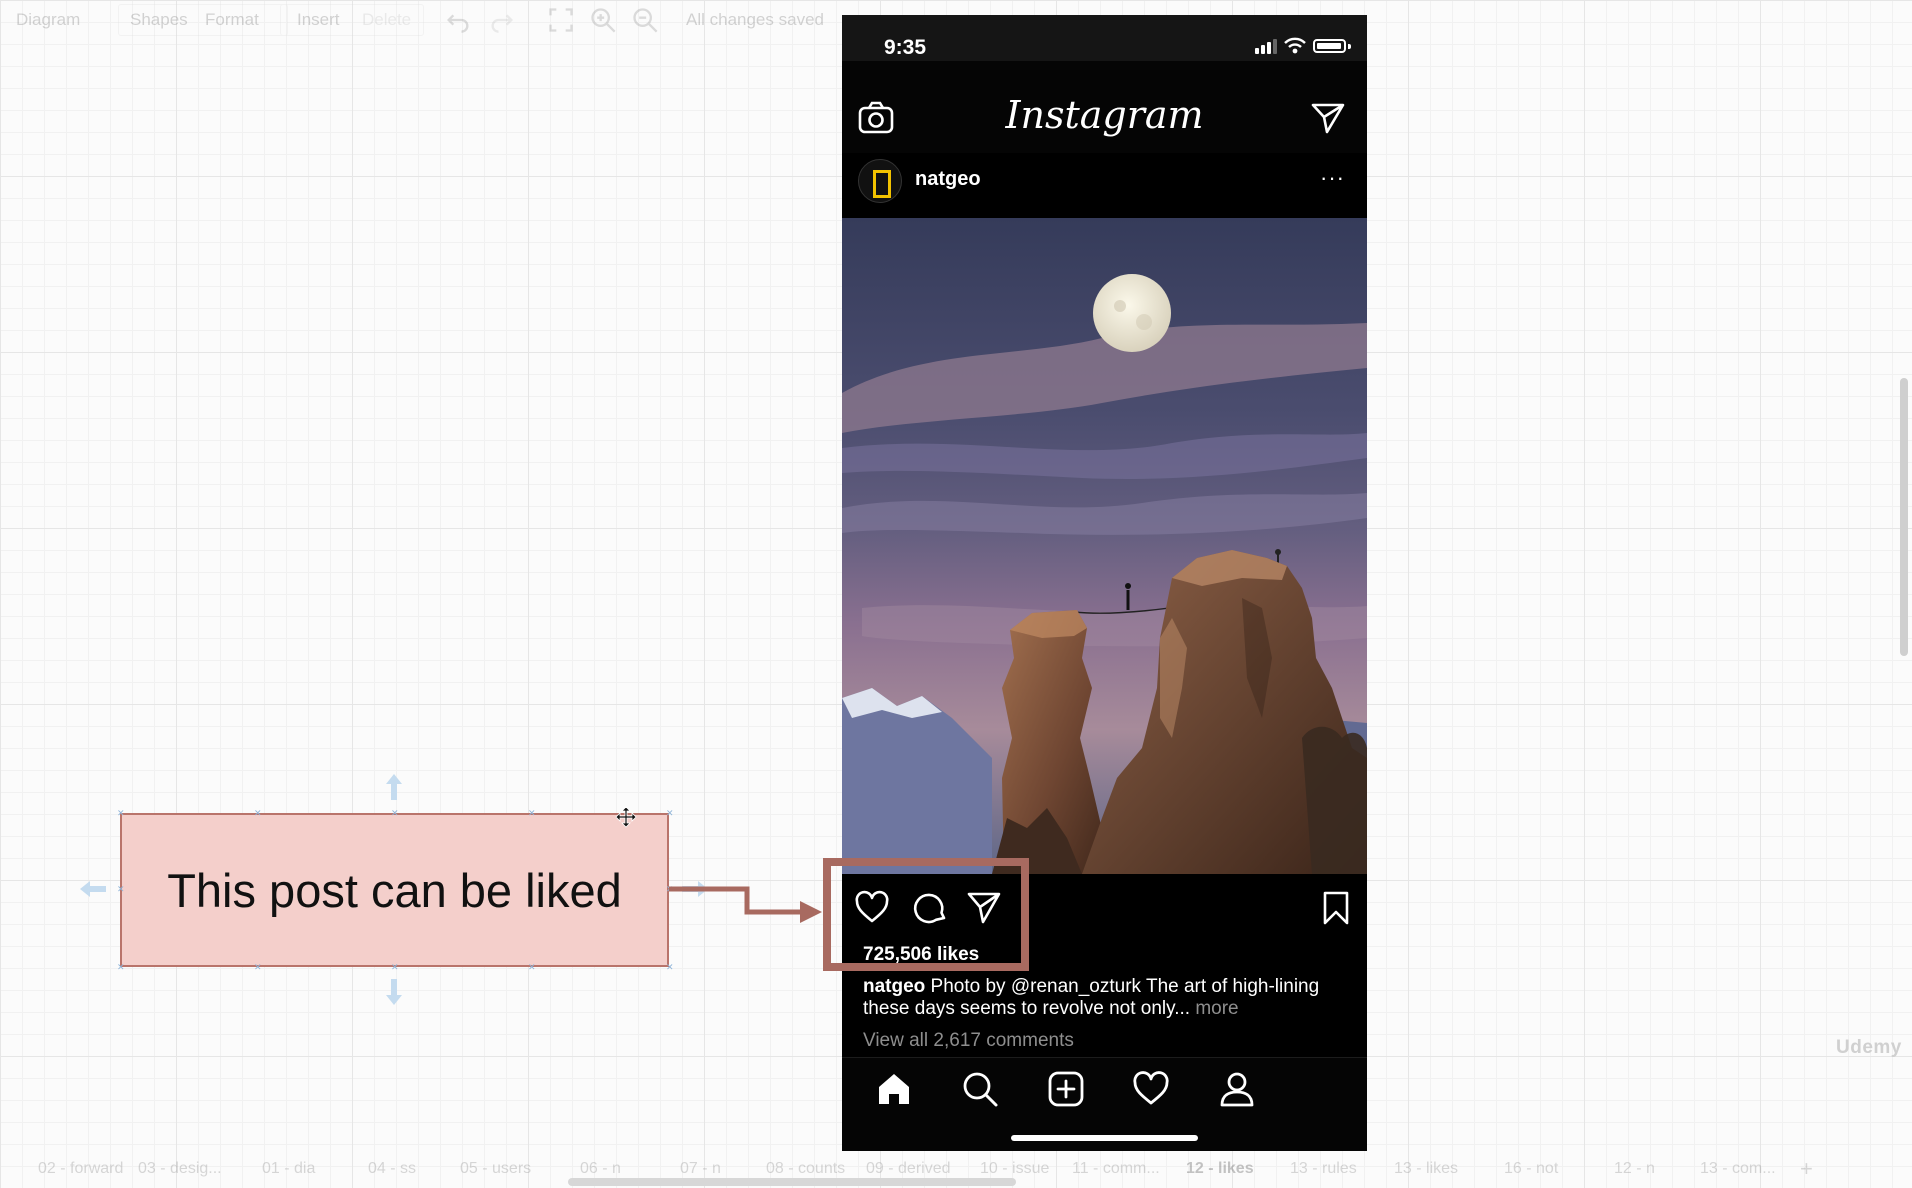 The image size is (1912, 1188). I want to click on zoom-in-icon, so click(603, 20).